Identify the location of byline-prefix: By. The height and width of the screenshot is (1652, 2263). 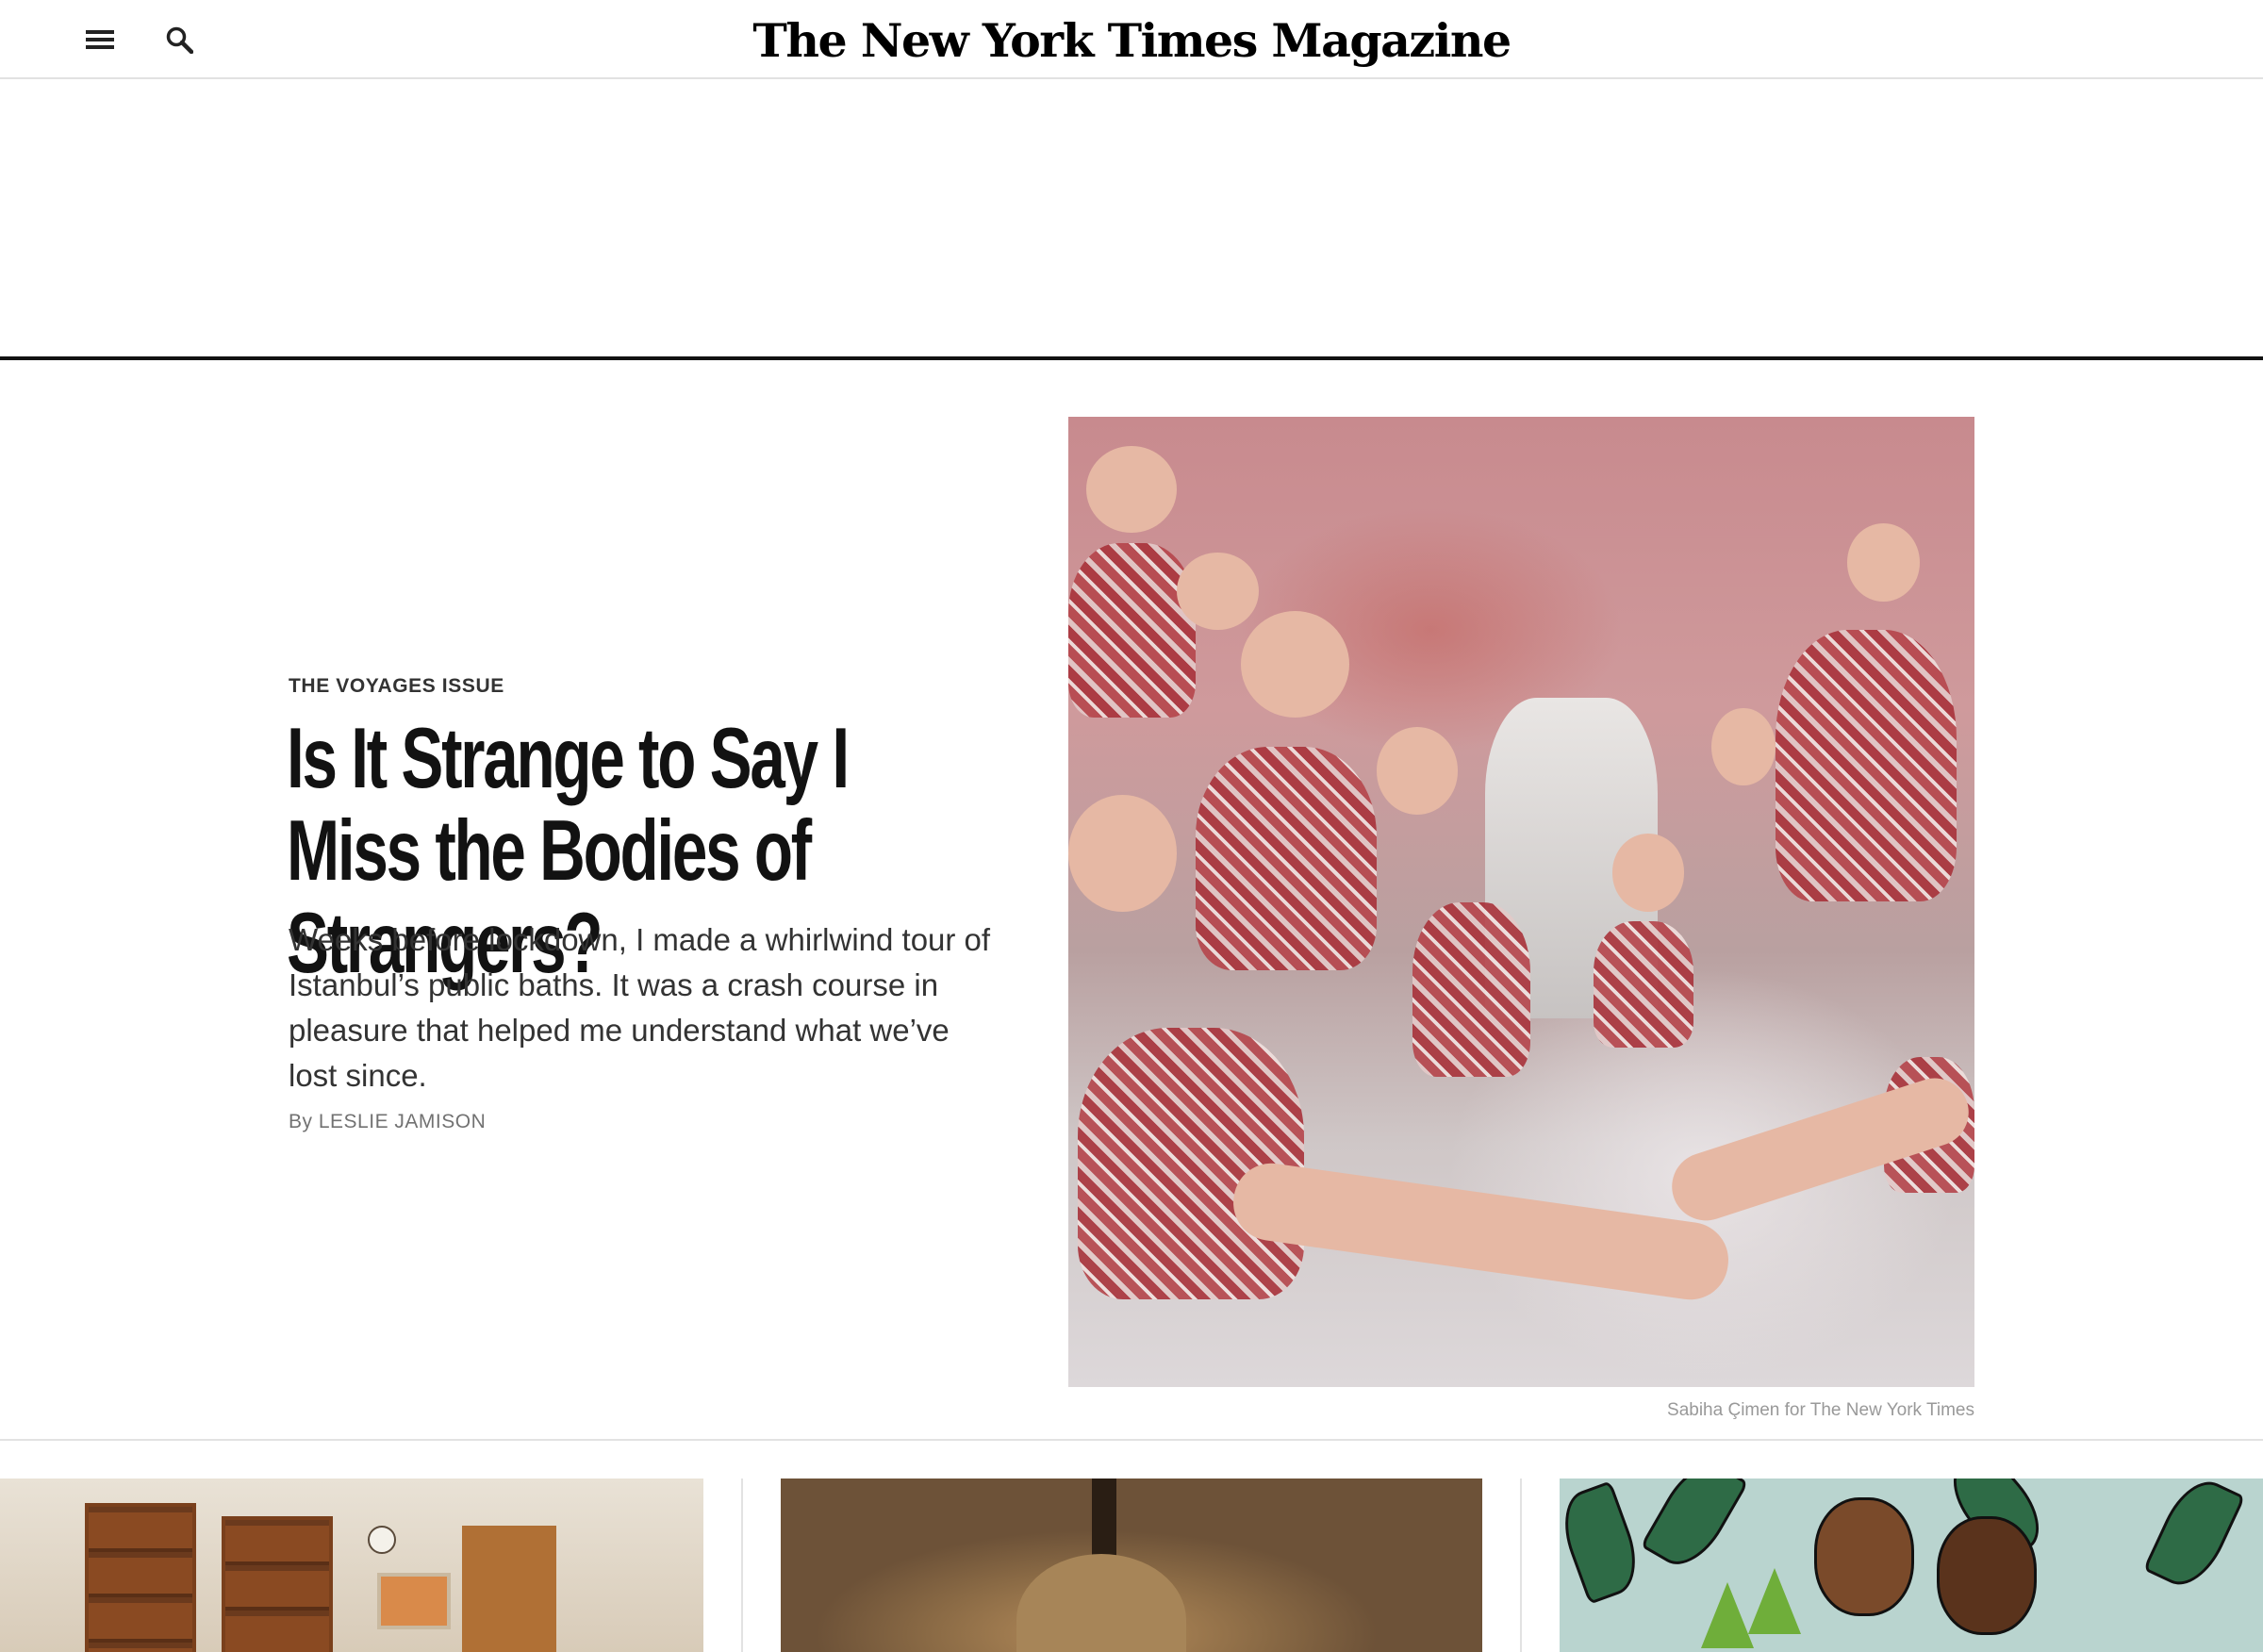
(301, 1121).